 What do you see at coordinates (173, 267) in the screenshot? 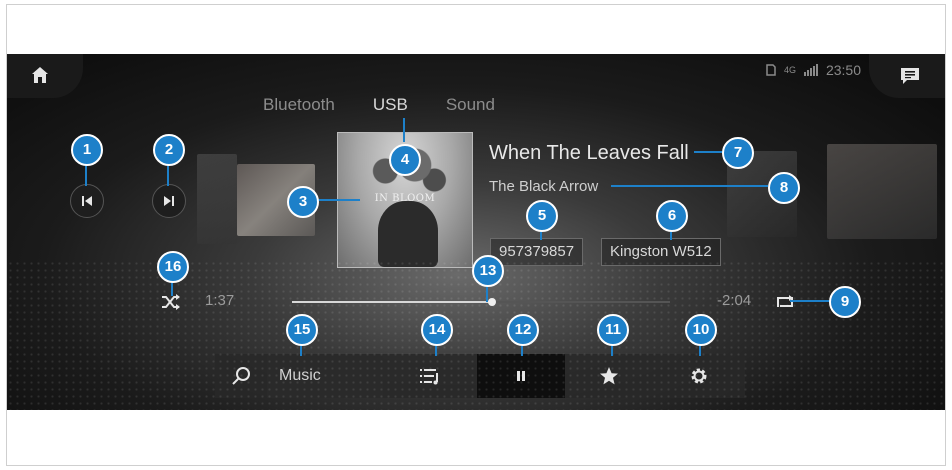
I see `callout-16: 16` at bounding box center [173, 267].